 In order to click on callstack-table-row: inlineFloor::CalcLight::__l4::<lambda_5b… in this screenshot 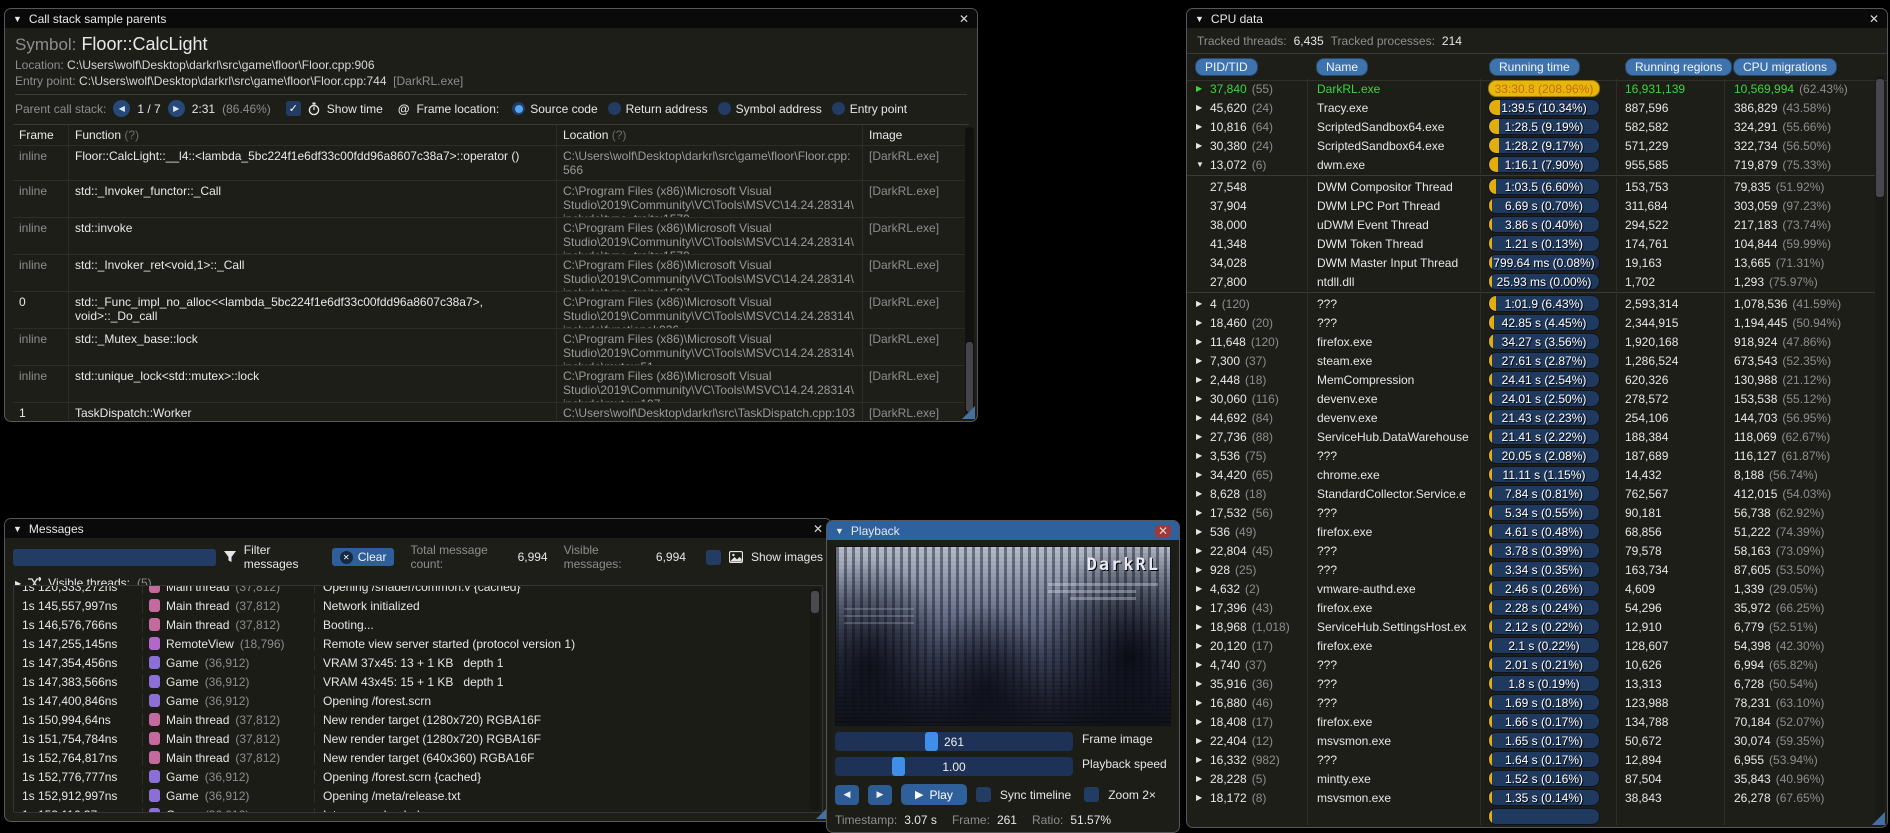, I will do `click(491, 163)`.